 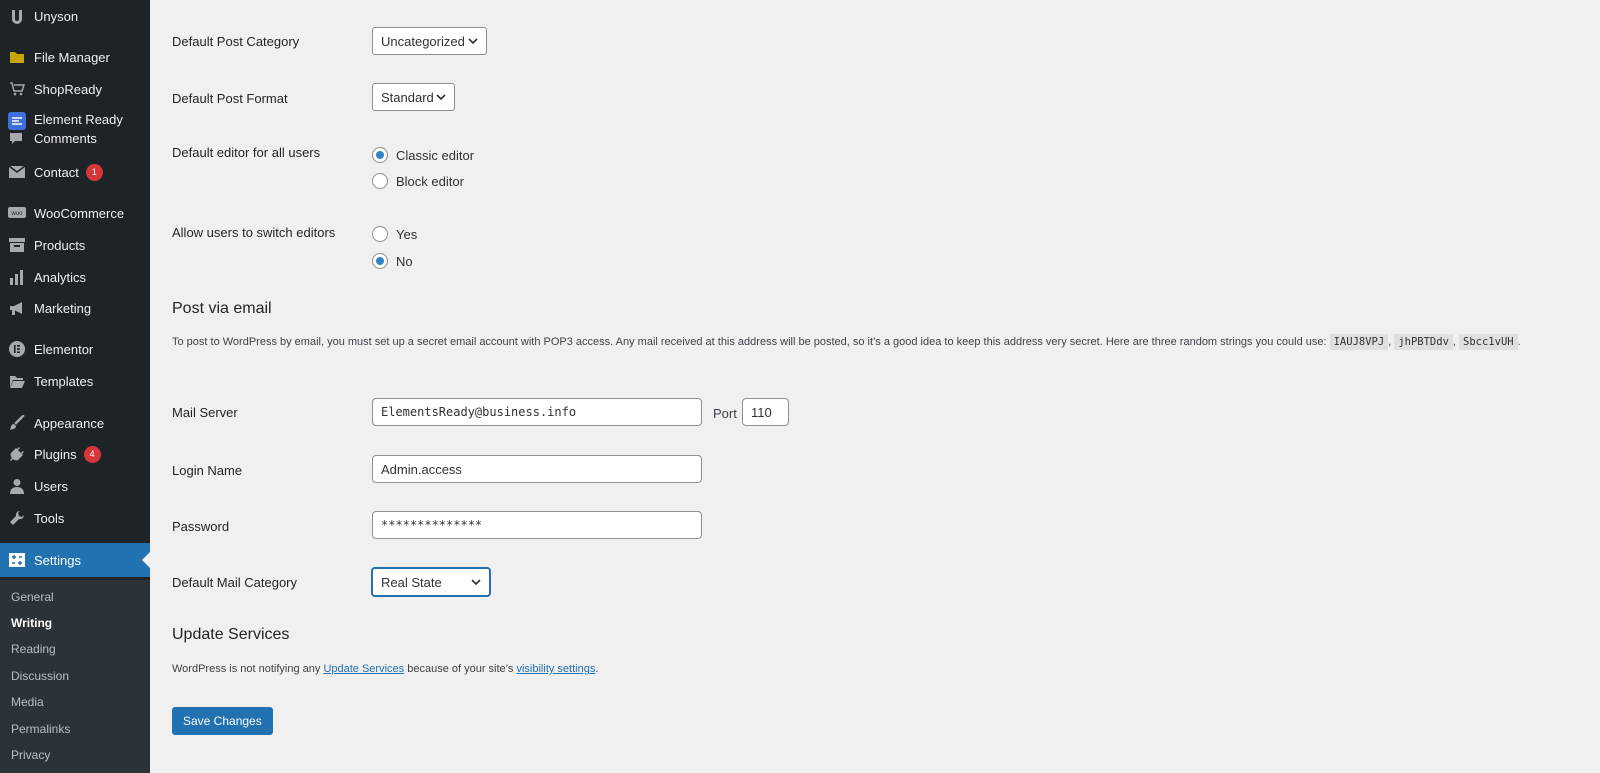 I want to click on menu-unyson: Unyson, so click(x=75, y=16).